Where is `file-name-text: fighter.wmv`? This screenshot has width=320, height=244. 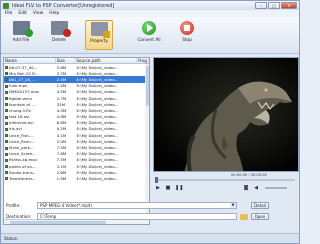 file-name-text: fighter.wmv is located at coordinates (21, 98).